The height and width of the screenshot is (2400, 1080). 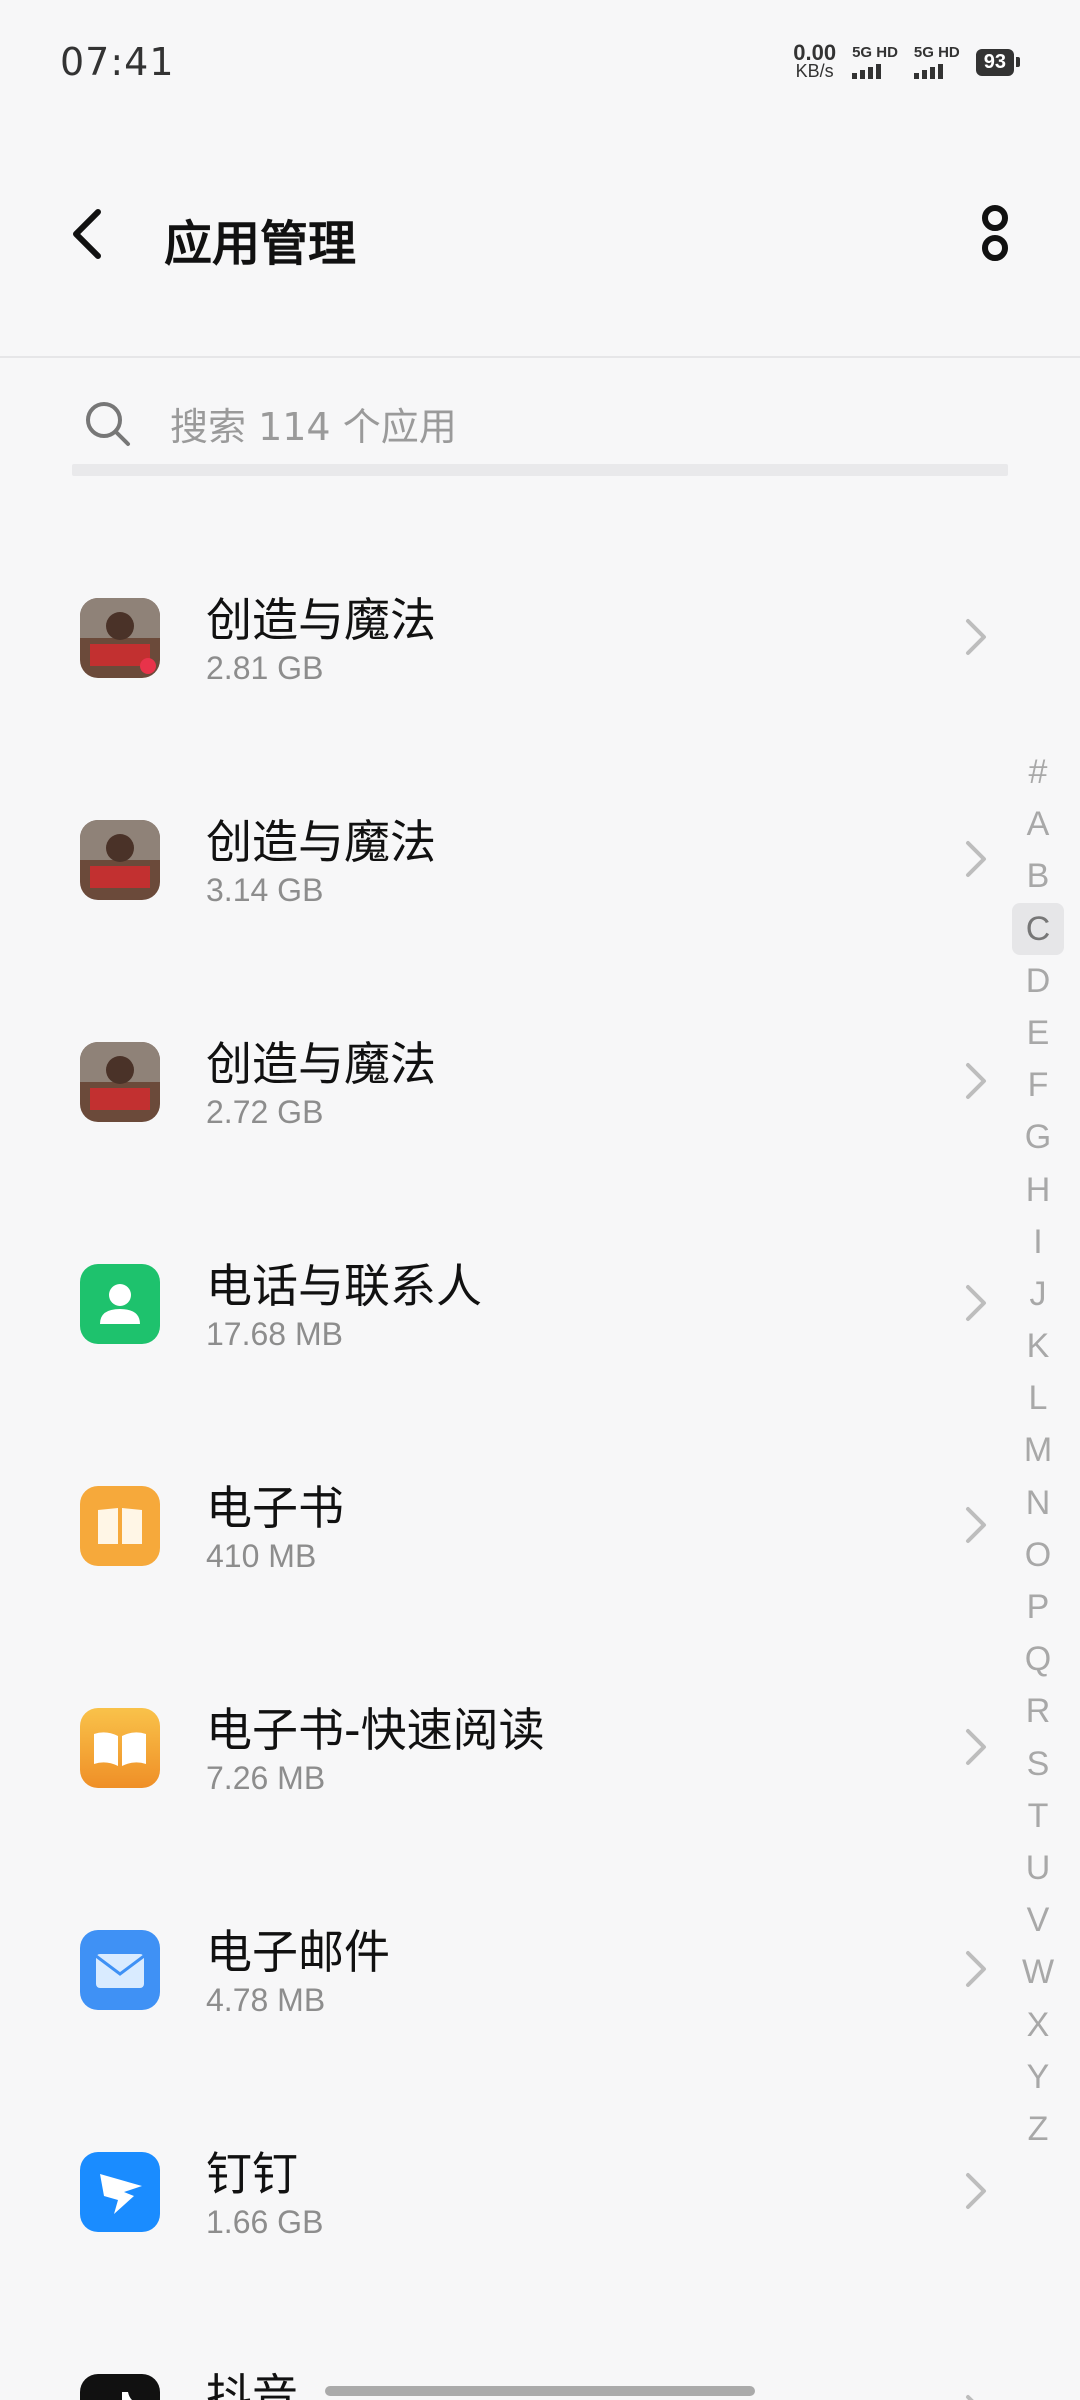 I want to click on alphabet-index-letter: J, so click(x=1038, y=1294).